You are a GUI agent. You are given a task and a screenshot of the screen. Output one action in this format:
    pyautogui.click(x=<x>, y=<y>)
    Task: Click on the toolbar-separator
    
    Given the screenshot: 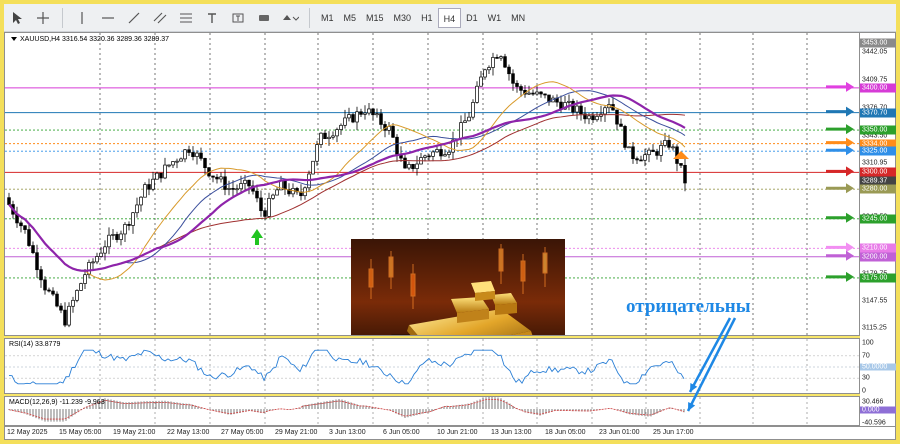 What is the action you would take?
    pyautogui.click(x=309, y=17)
    